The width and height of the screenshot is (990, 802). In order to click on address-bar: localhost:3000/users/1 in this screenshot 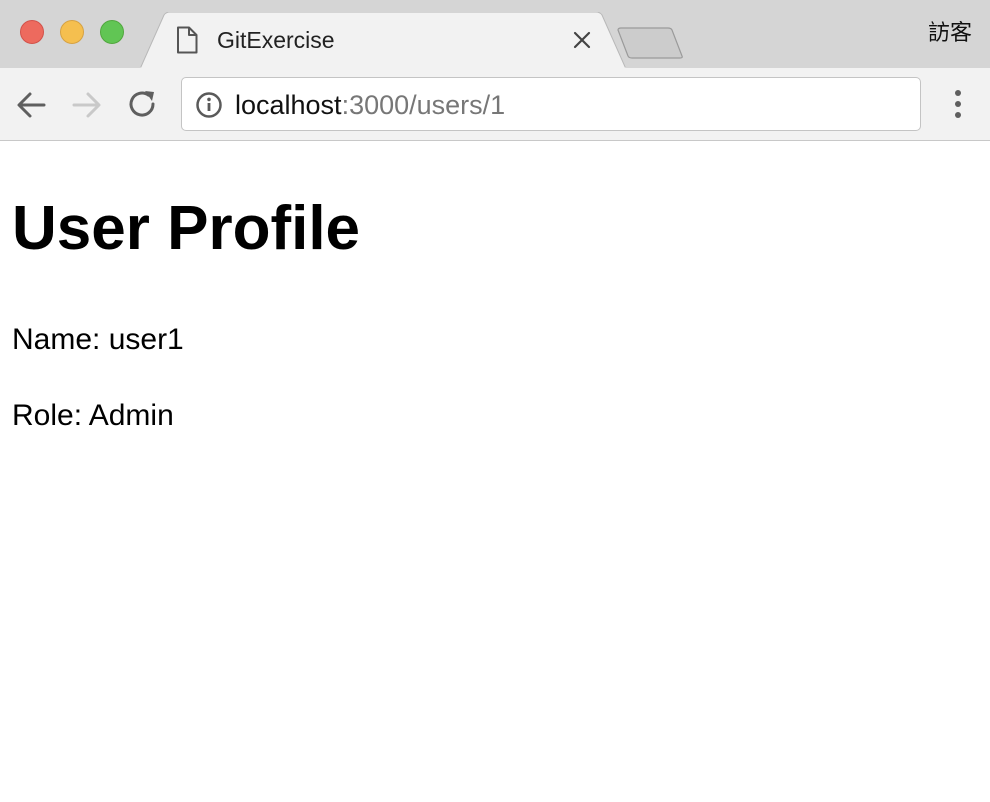, I will do `click(551, 104)`.